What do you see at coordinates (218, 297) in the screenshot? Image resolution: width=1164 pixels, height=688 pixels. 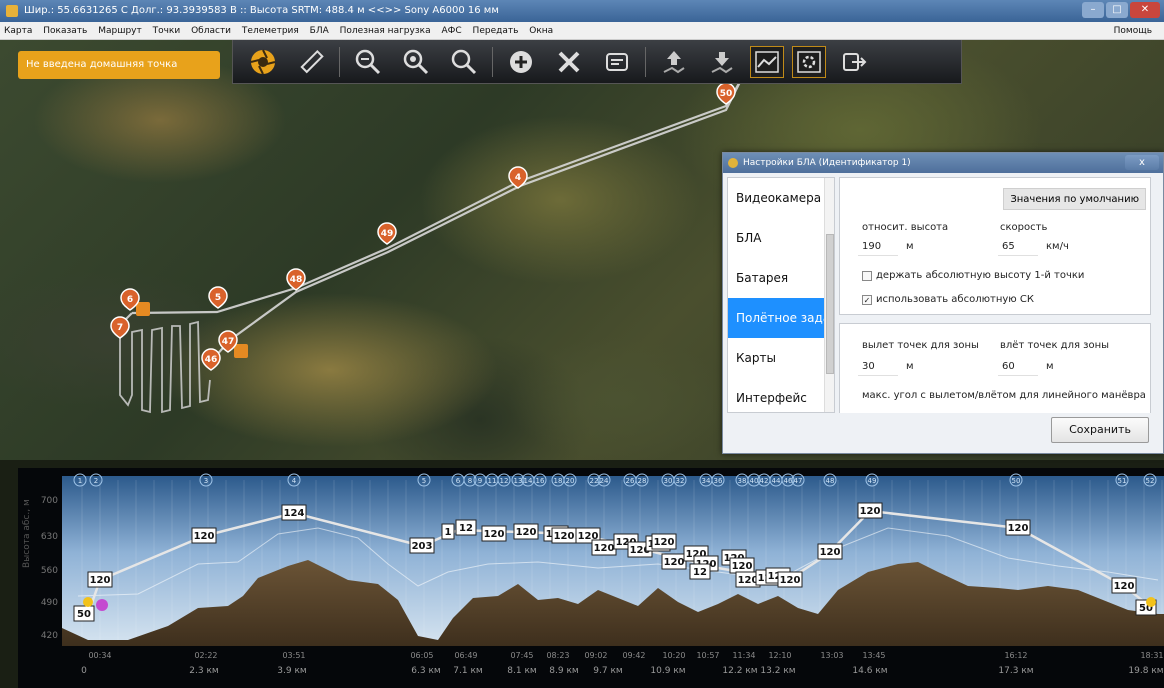 I see `waypoint-marker: 5` at bounding box center [218, 297].